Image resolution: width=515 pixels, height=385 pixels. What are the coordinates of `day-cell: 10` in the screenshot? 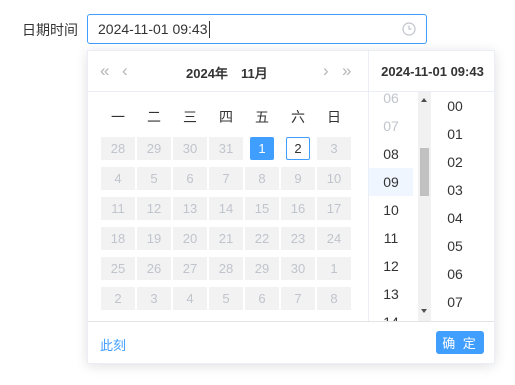 It's located at (334, 178).